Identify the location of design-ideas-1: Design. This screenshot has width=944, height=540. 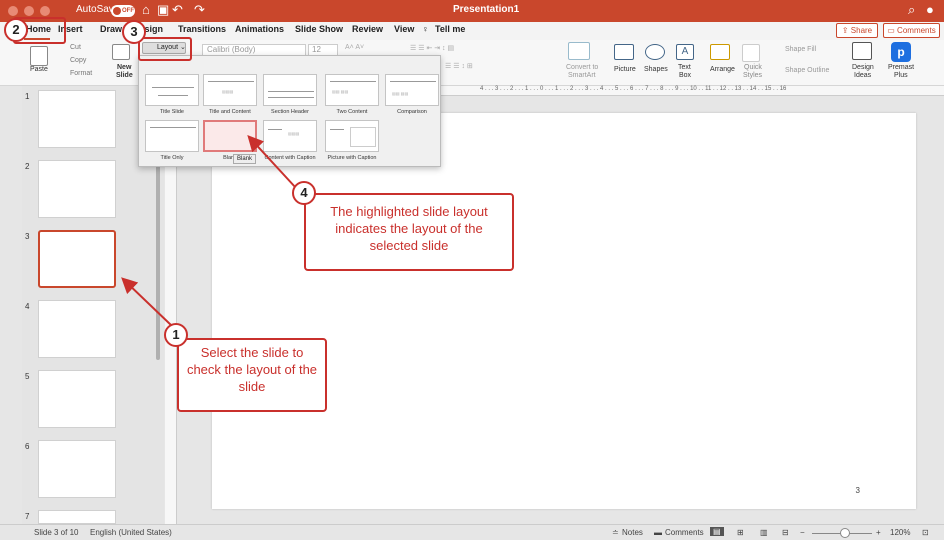
(863, 67).